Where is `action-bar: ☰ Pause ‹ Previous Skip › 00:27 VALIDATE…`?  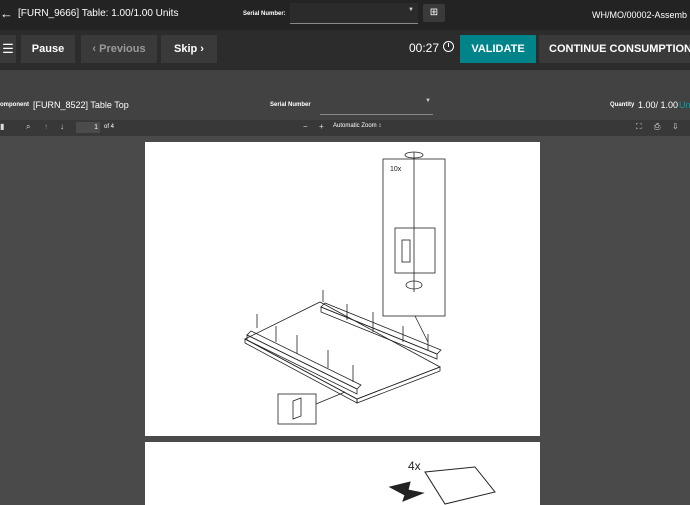
action-bar: ☰ Pause ‹ Previous Skip › 00:27 VALIDATE… is located at coordinates (345, 50).